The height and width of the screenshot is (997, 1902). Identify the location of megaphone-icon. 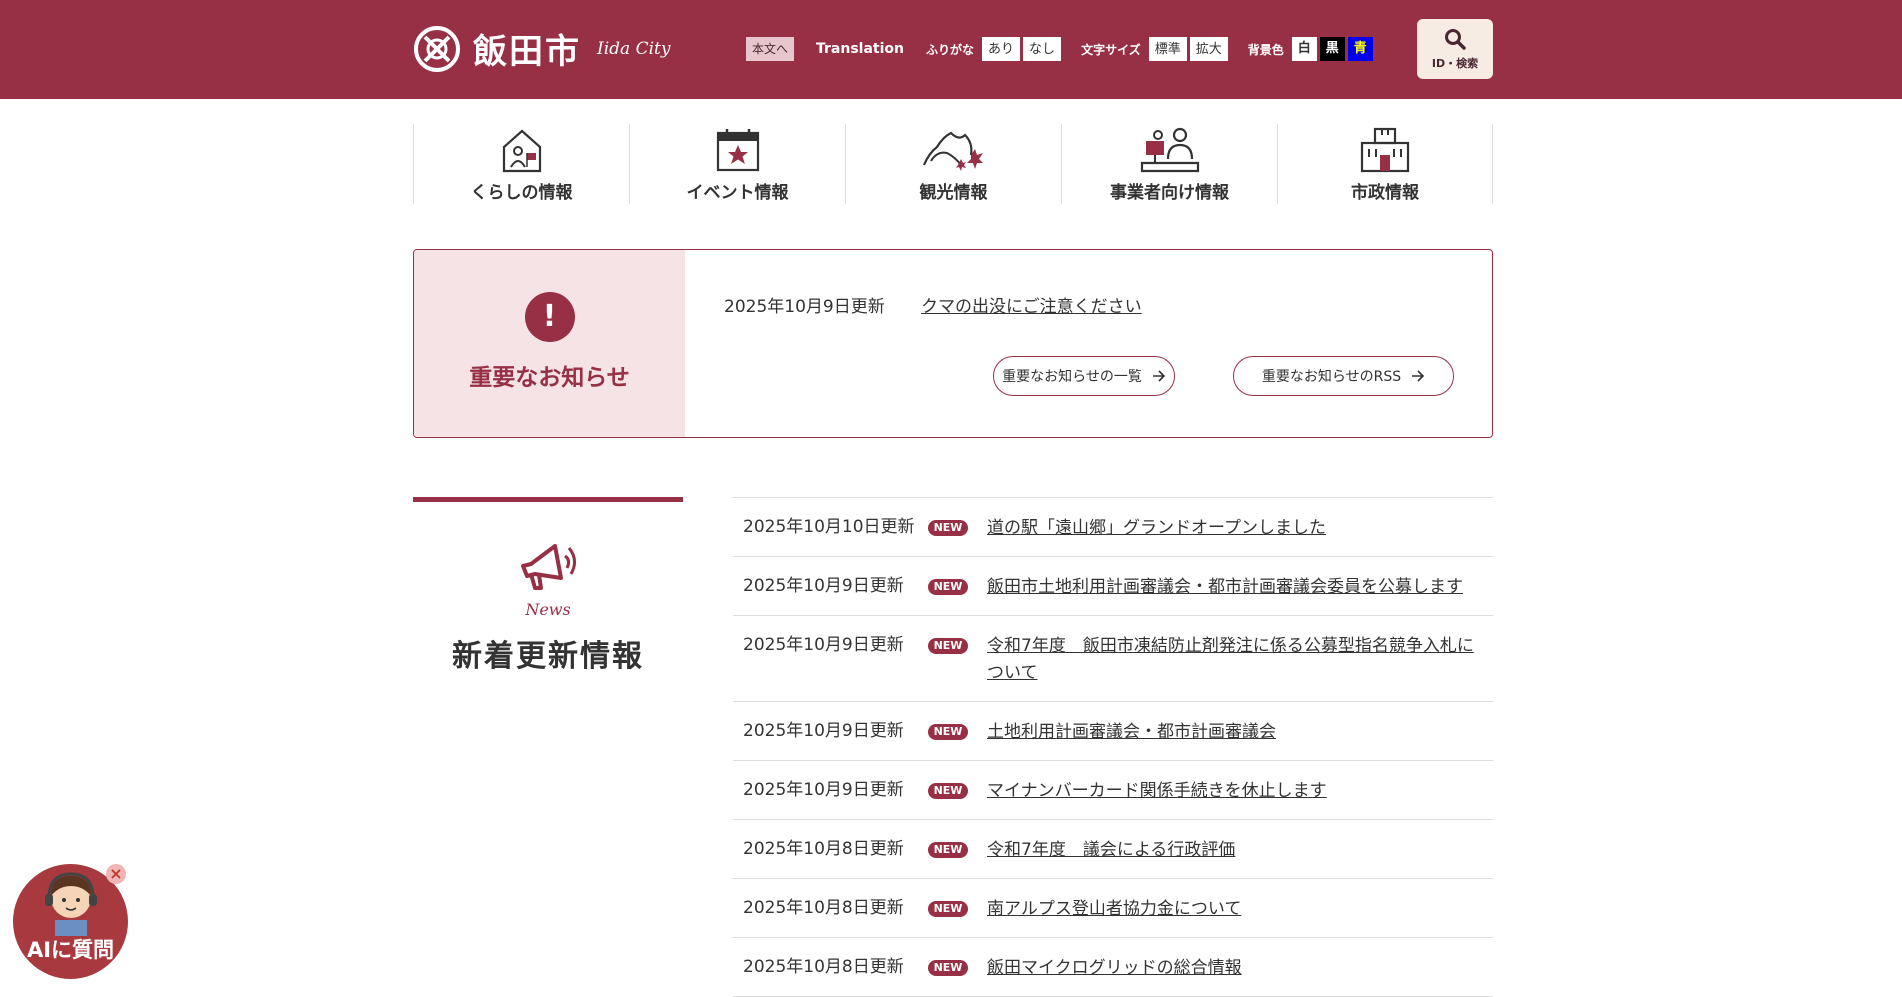
(548, 567).